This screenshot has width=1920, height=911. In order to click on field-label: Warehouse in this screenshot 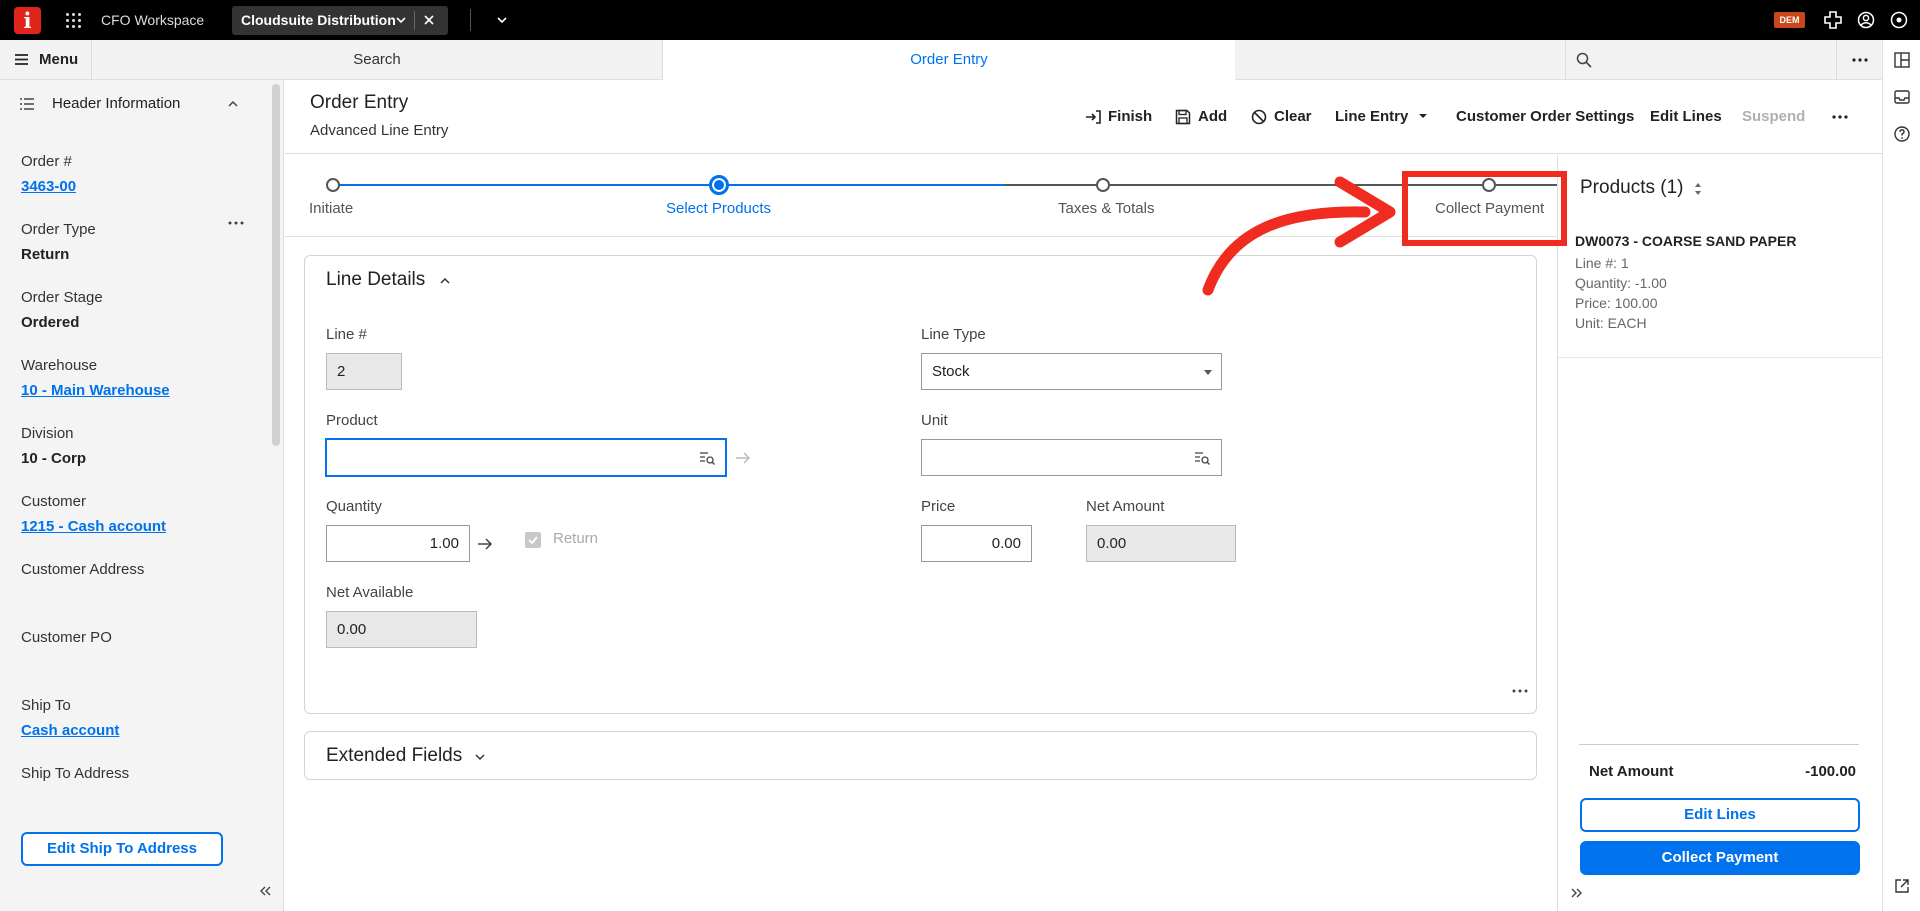, I will do `click(59, 365)`.